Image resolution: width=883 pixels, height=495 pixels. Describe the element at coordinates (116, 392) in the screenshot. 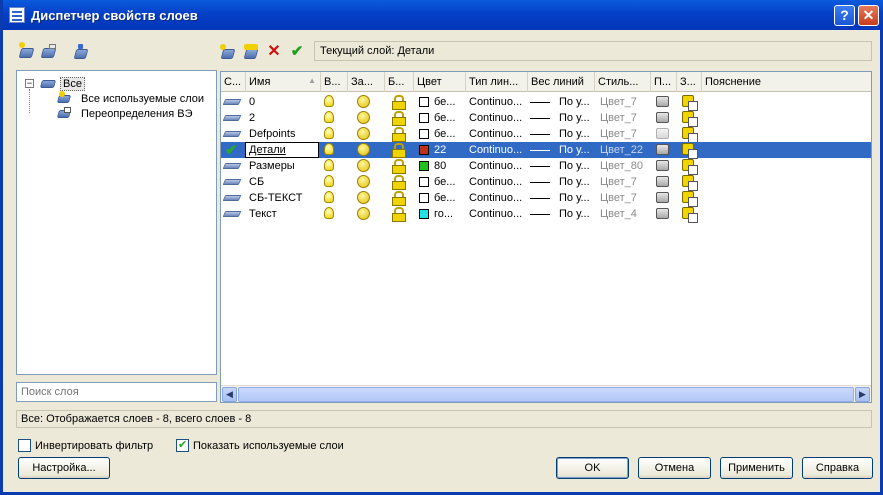

I see `search-layer-input` at that location.